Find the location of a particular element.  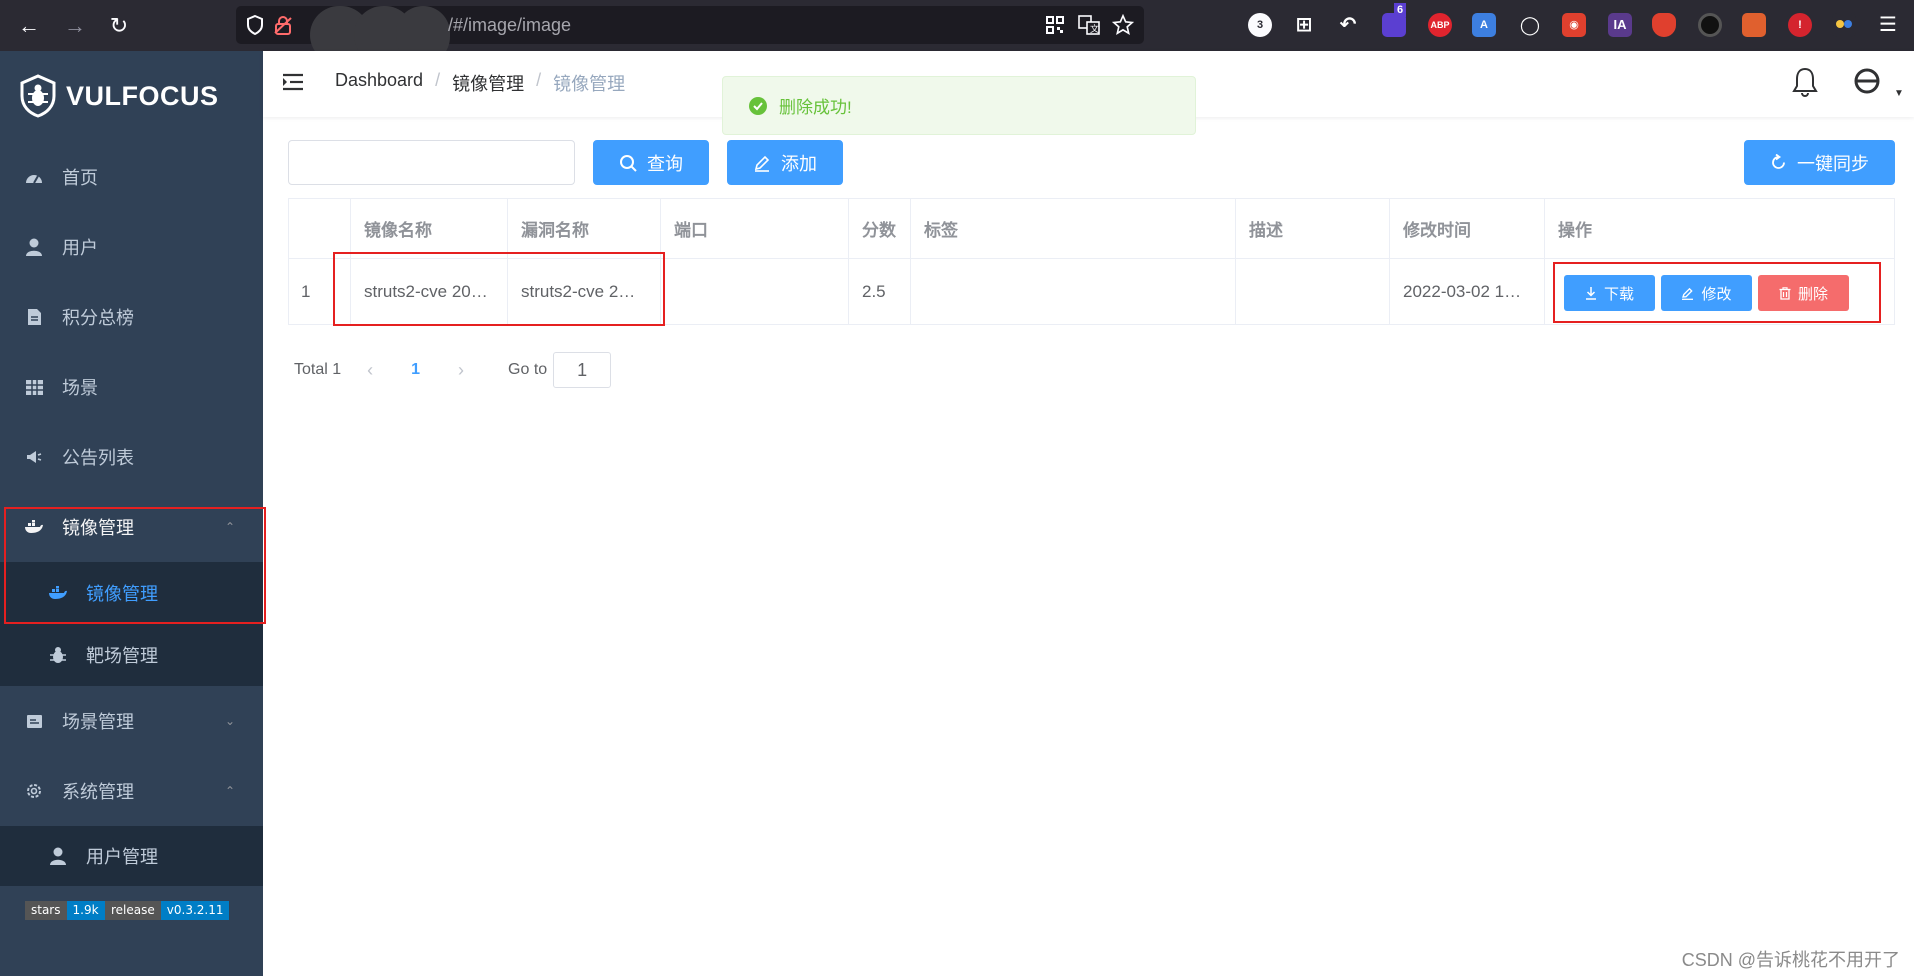

column-header-score: 分数 is located at coordinates (880, 228).